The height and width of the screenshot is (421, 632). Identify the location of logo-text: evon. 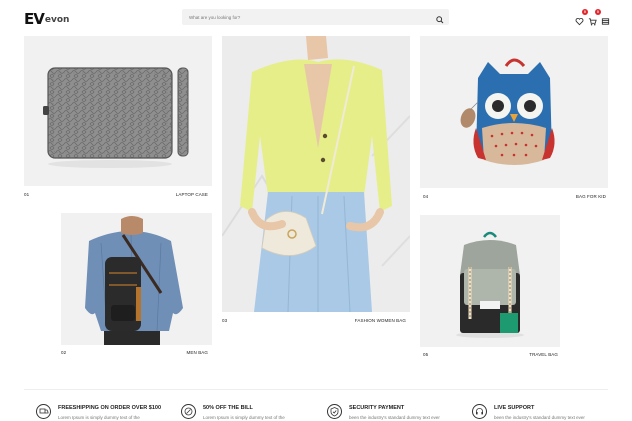
(57, 20).